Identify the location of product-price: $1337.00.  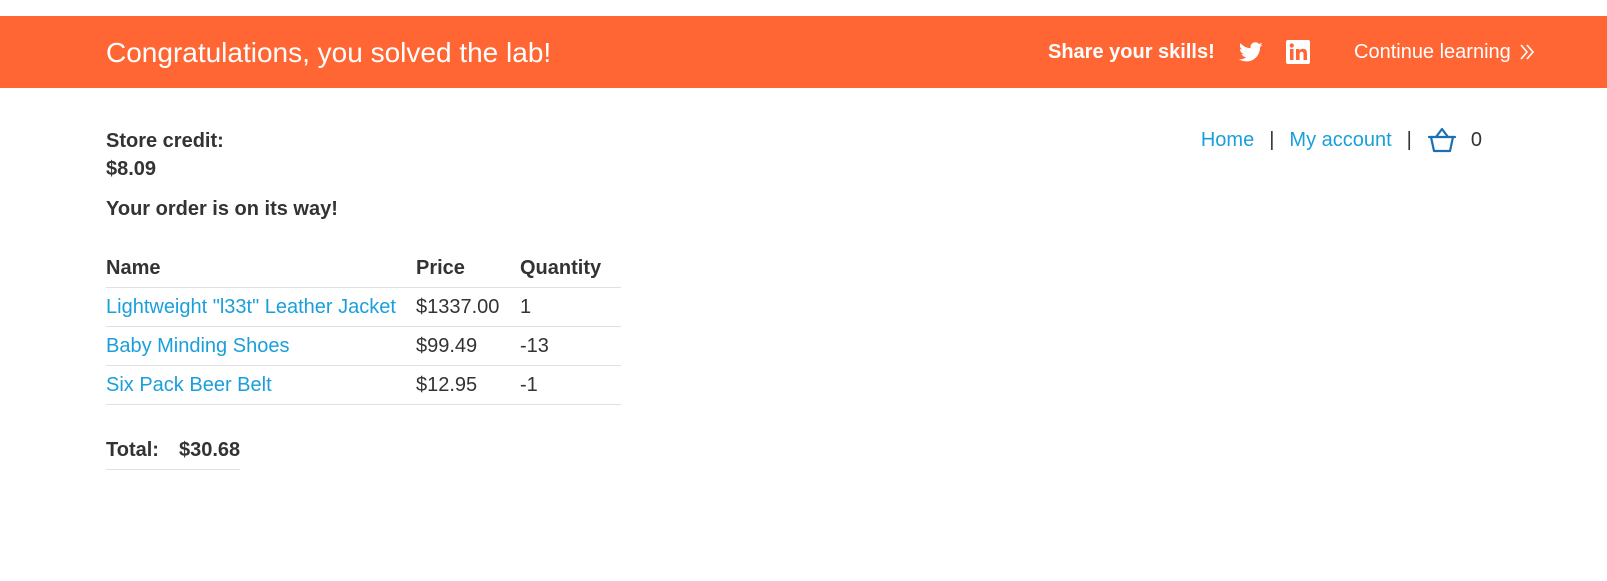
(468, 307).